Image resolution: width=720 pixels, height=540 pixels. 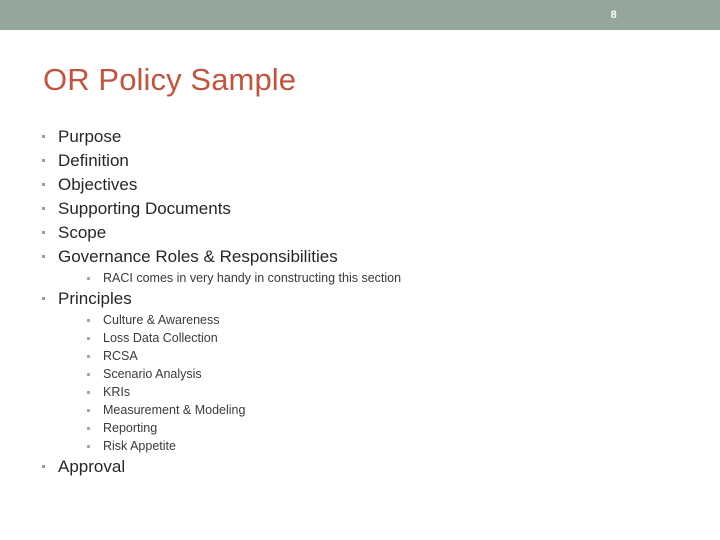 What do you see at coordinates (120, 356) in the screenshot?
I see `list-item-label: RCSA` at bounding box center [120, 356].